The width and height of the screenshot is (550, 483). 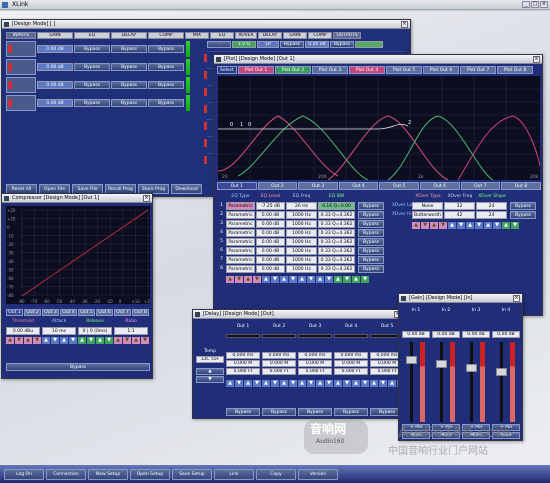 I want to click on comp-ratio-value: 1:1, so click(x=131, y=331).